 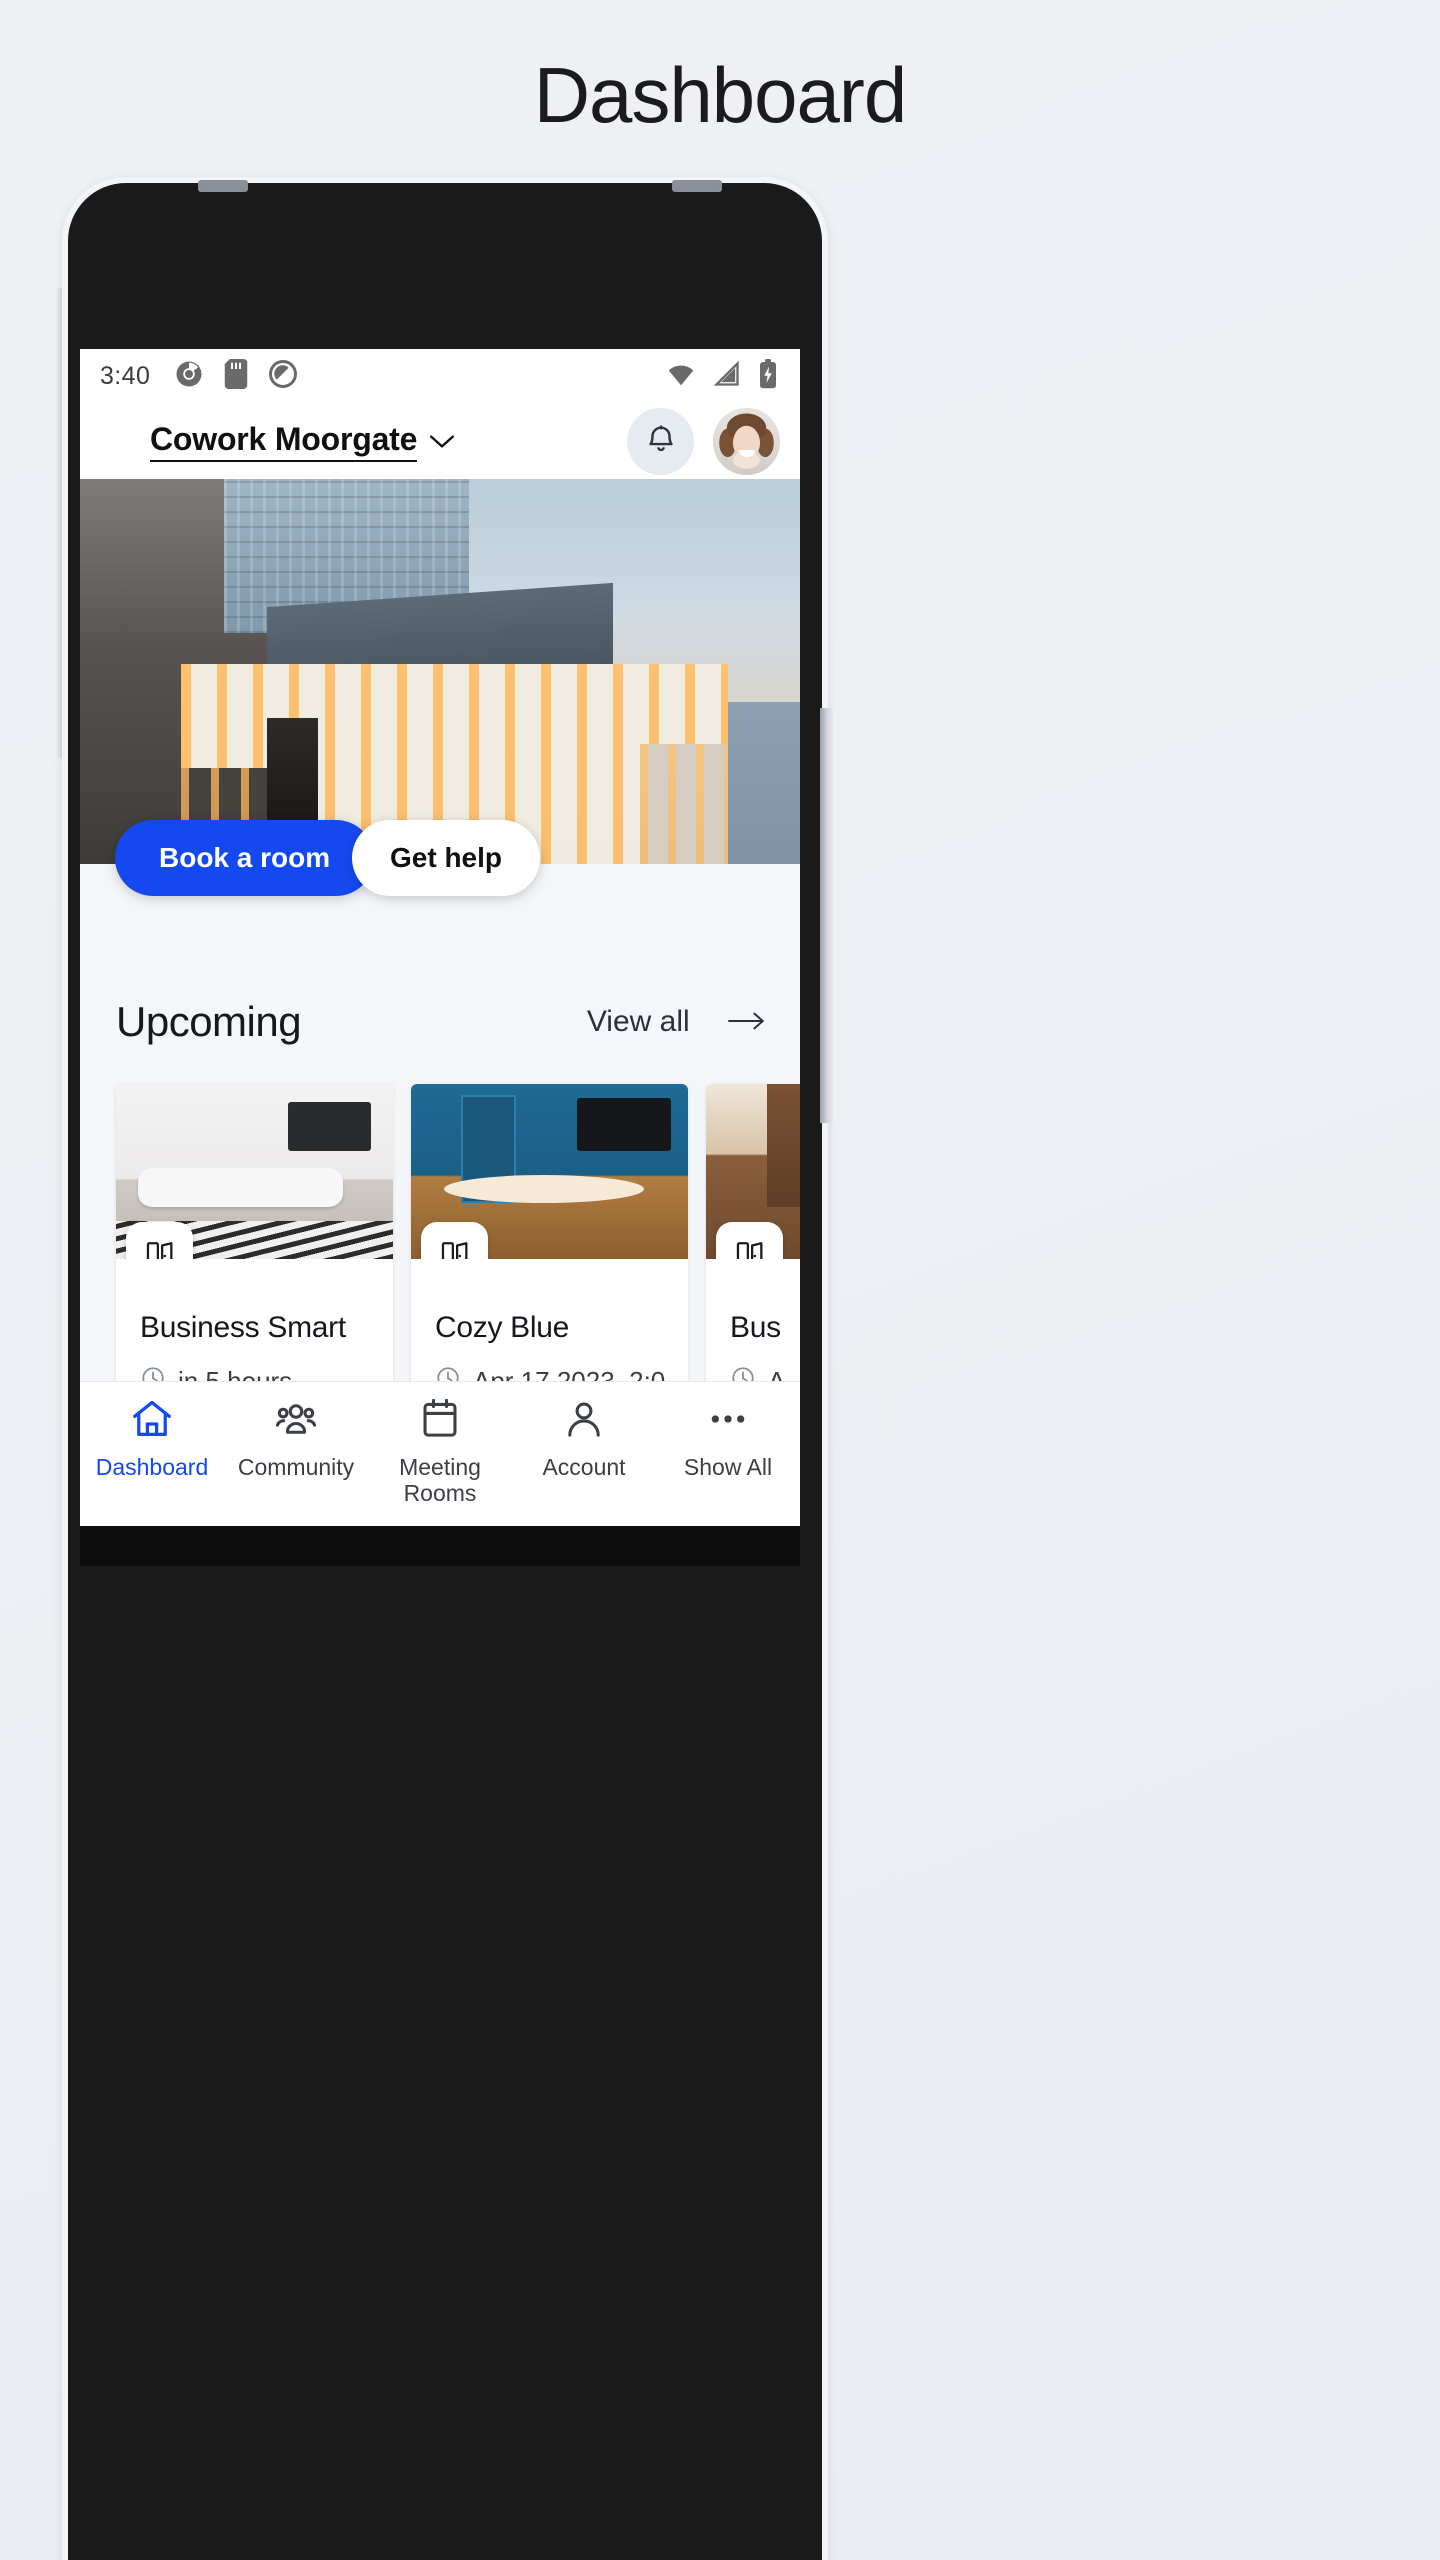 What do you see at coordinates (440, 376) in the screenshot?
I see `status-bar: 3:40` at bounding box center [440, 376].